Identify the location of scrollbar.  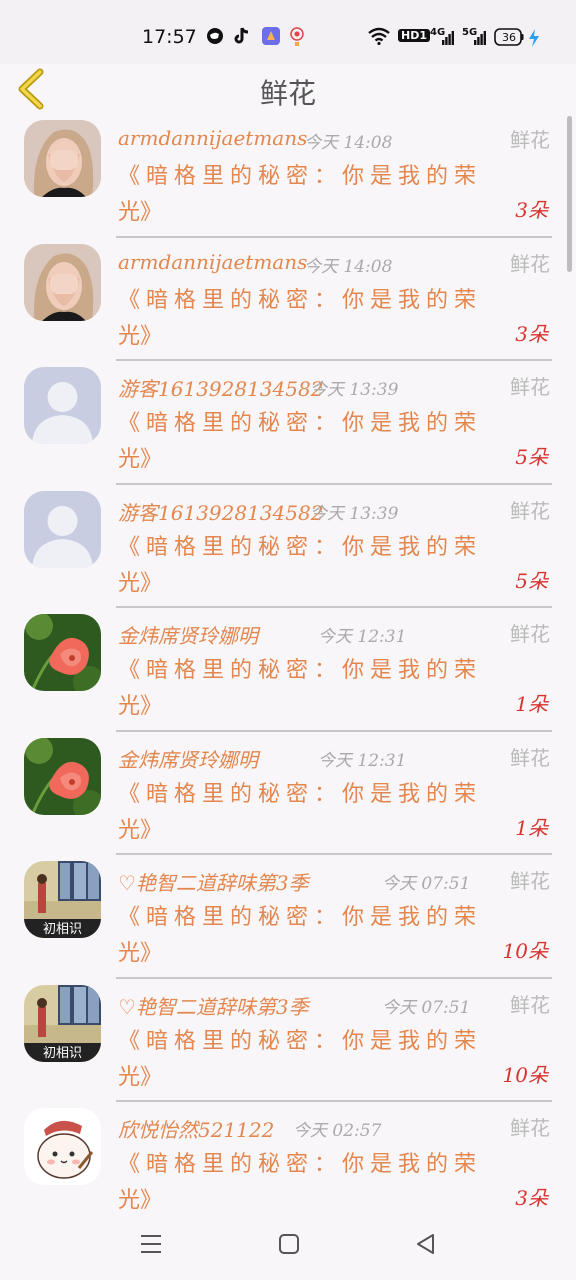
(569, 194).